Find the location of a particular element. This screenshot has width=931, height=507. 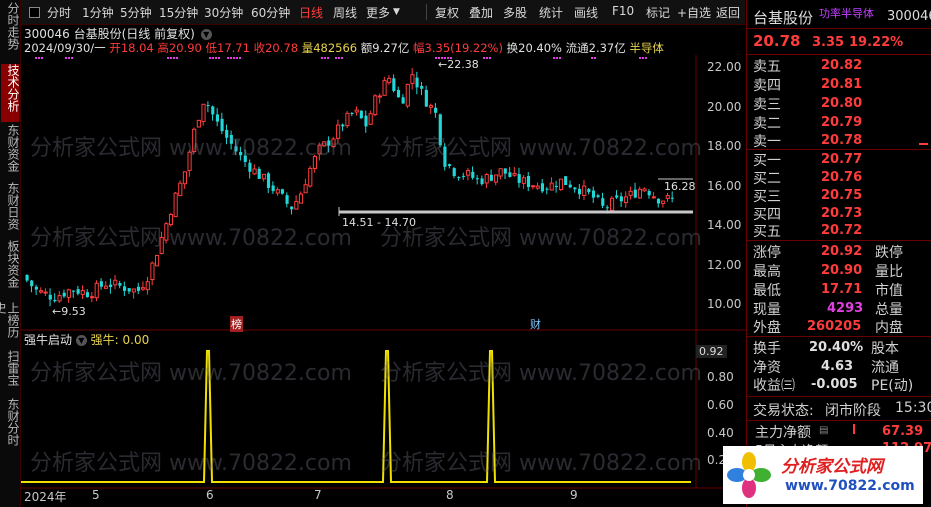

ask-2-price: 20.79 is located at coordinates (841, 122).